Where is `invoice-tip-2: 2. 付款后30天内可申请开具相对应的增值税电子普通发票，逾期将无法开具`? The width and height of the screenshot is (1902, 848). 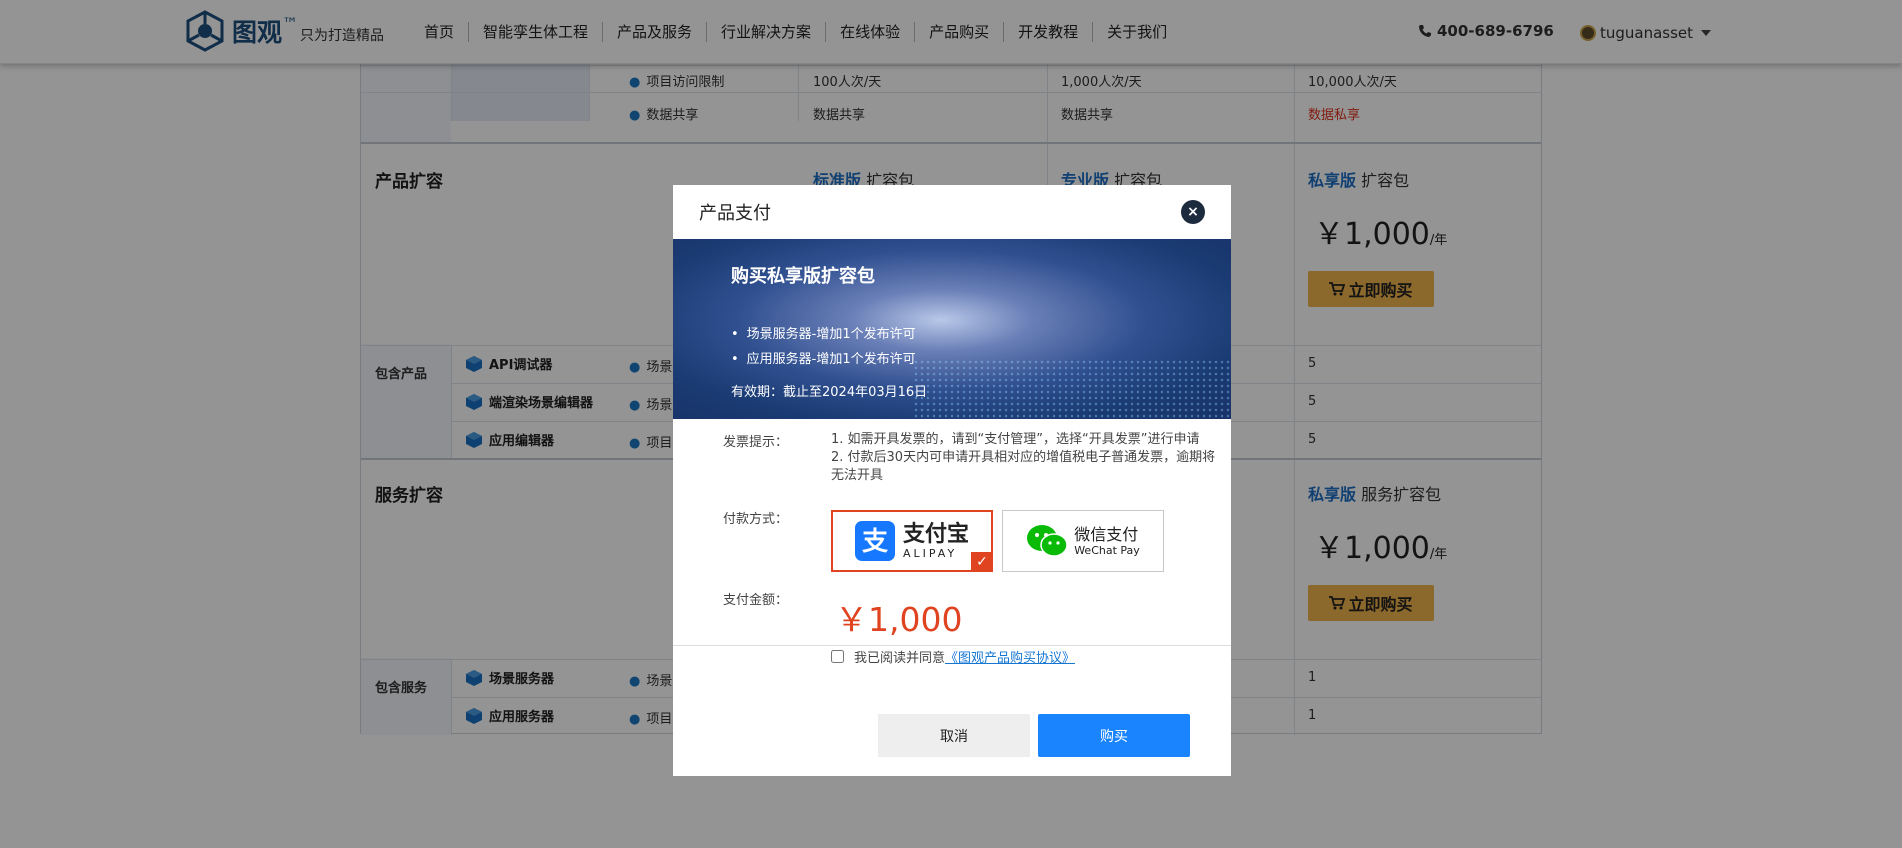
invoice-tip-2: 2. 付款后30天内可申请开具相对应的增值税电子普通发票，逾期将无法开具 is located at coordinates (1023, 466).